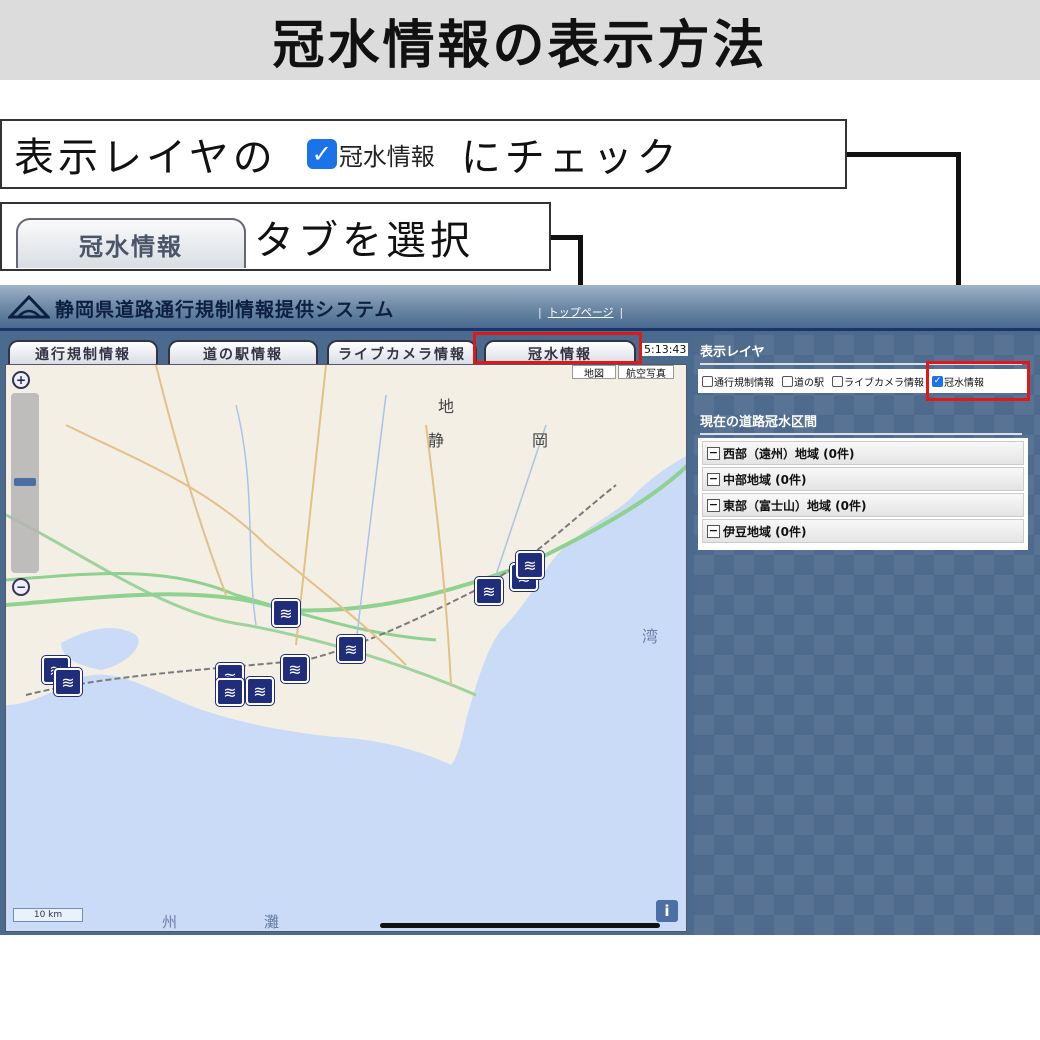 The height and width of the screenshot is (1040, 1040). What do you see at coordinates (225, 310) in the screenshot?
I see `app-title: 静岡県道路通行規制情報提供システム` at bounding box center [225, 310].